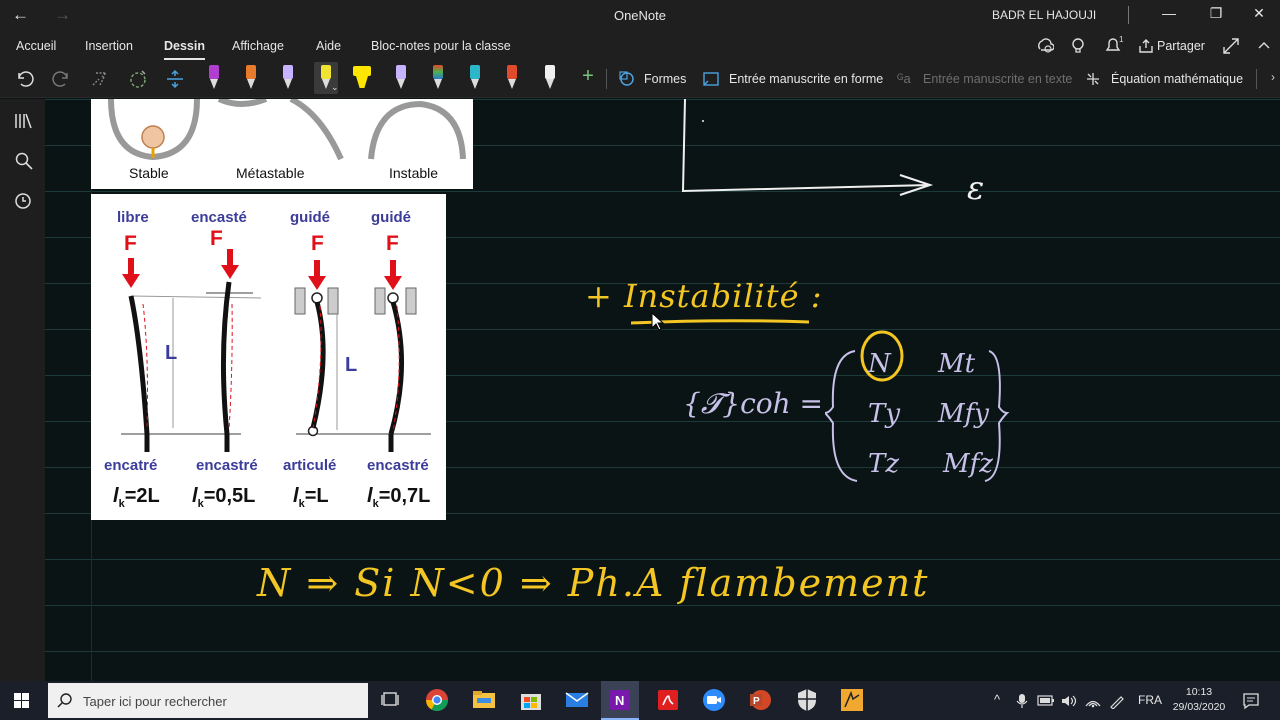 This screenshot has height=720, width=1280. Describe the element at coordinates (214, 84) in the screenshot. I see `pen-tip-icon` at that location.